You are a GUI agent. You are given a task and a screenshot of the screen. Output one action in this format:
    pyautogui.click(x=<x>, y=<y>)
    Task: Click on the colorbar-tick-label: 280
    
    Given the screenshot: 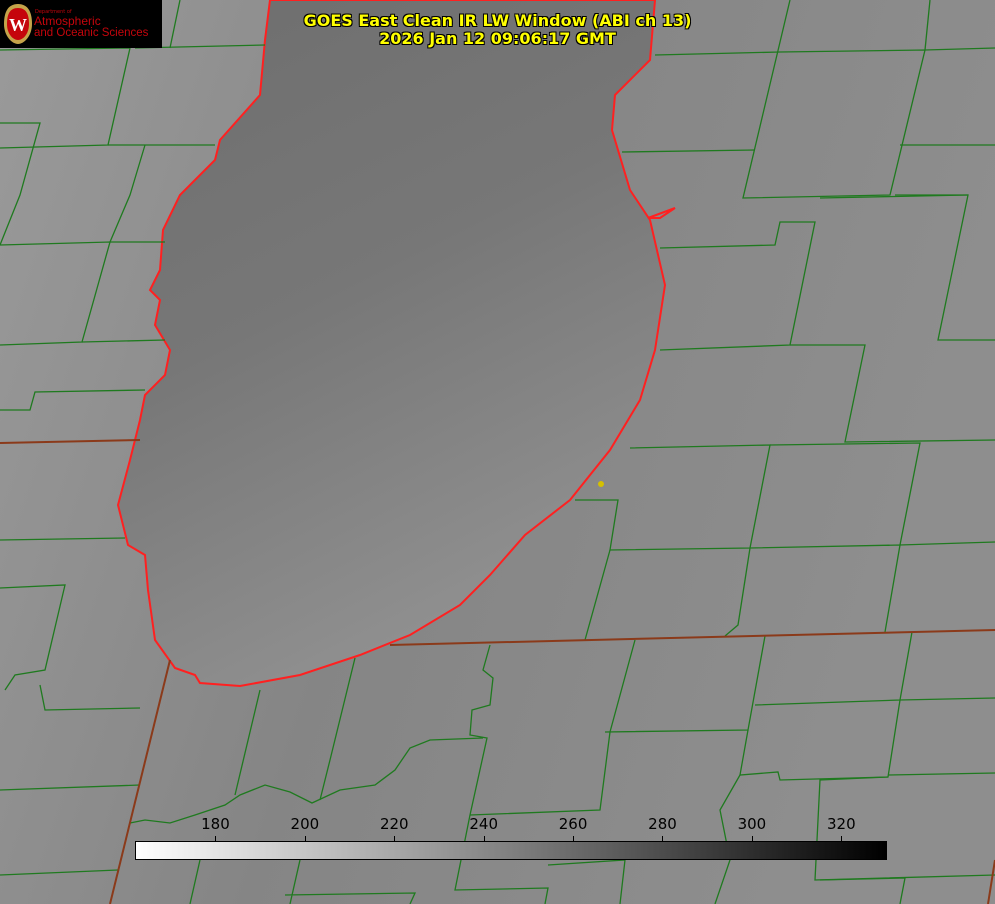 What is the action you would take?
    pyautogui.click(x=662, y=824)
    